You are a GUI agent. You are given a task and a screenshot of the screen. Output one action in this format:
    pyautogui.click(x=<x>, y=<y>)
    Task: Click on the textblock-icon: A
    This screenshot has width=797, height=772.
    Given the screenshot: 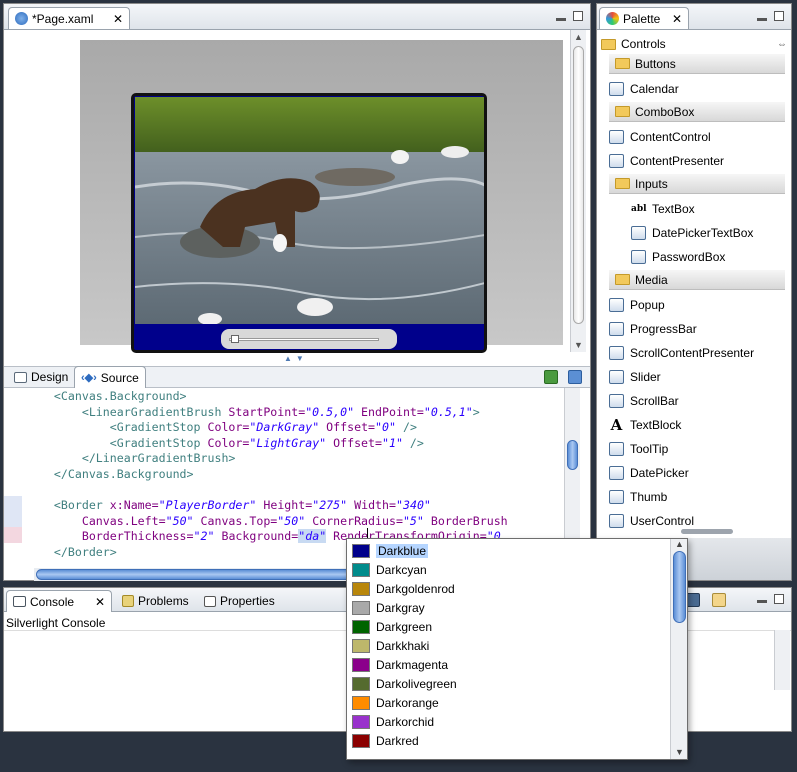 What is the action you would take?
    pyautogui.click(x=616, y=425)
    